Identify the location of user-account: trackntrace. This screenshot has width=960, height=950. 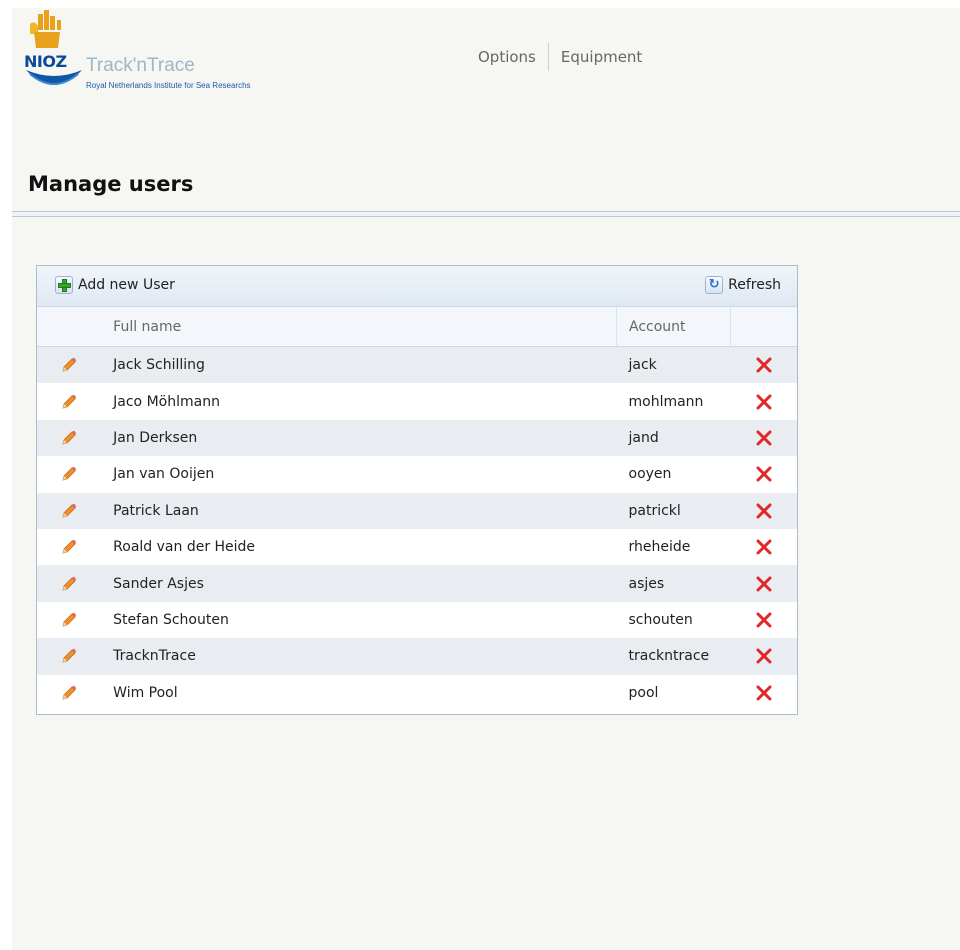
(673, 656).